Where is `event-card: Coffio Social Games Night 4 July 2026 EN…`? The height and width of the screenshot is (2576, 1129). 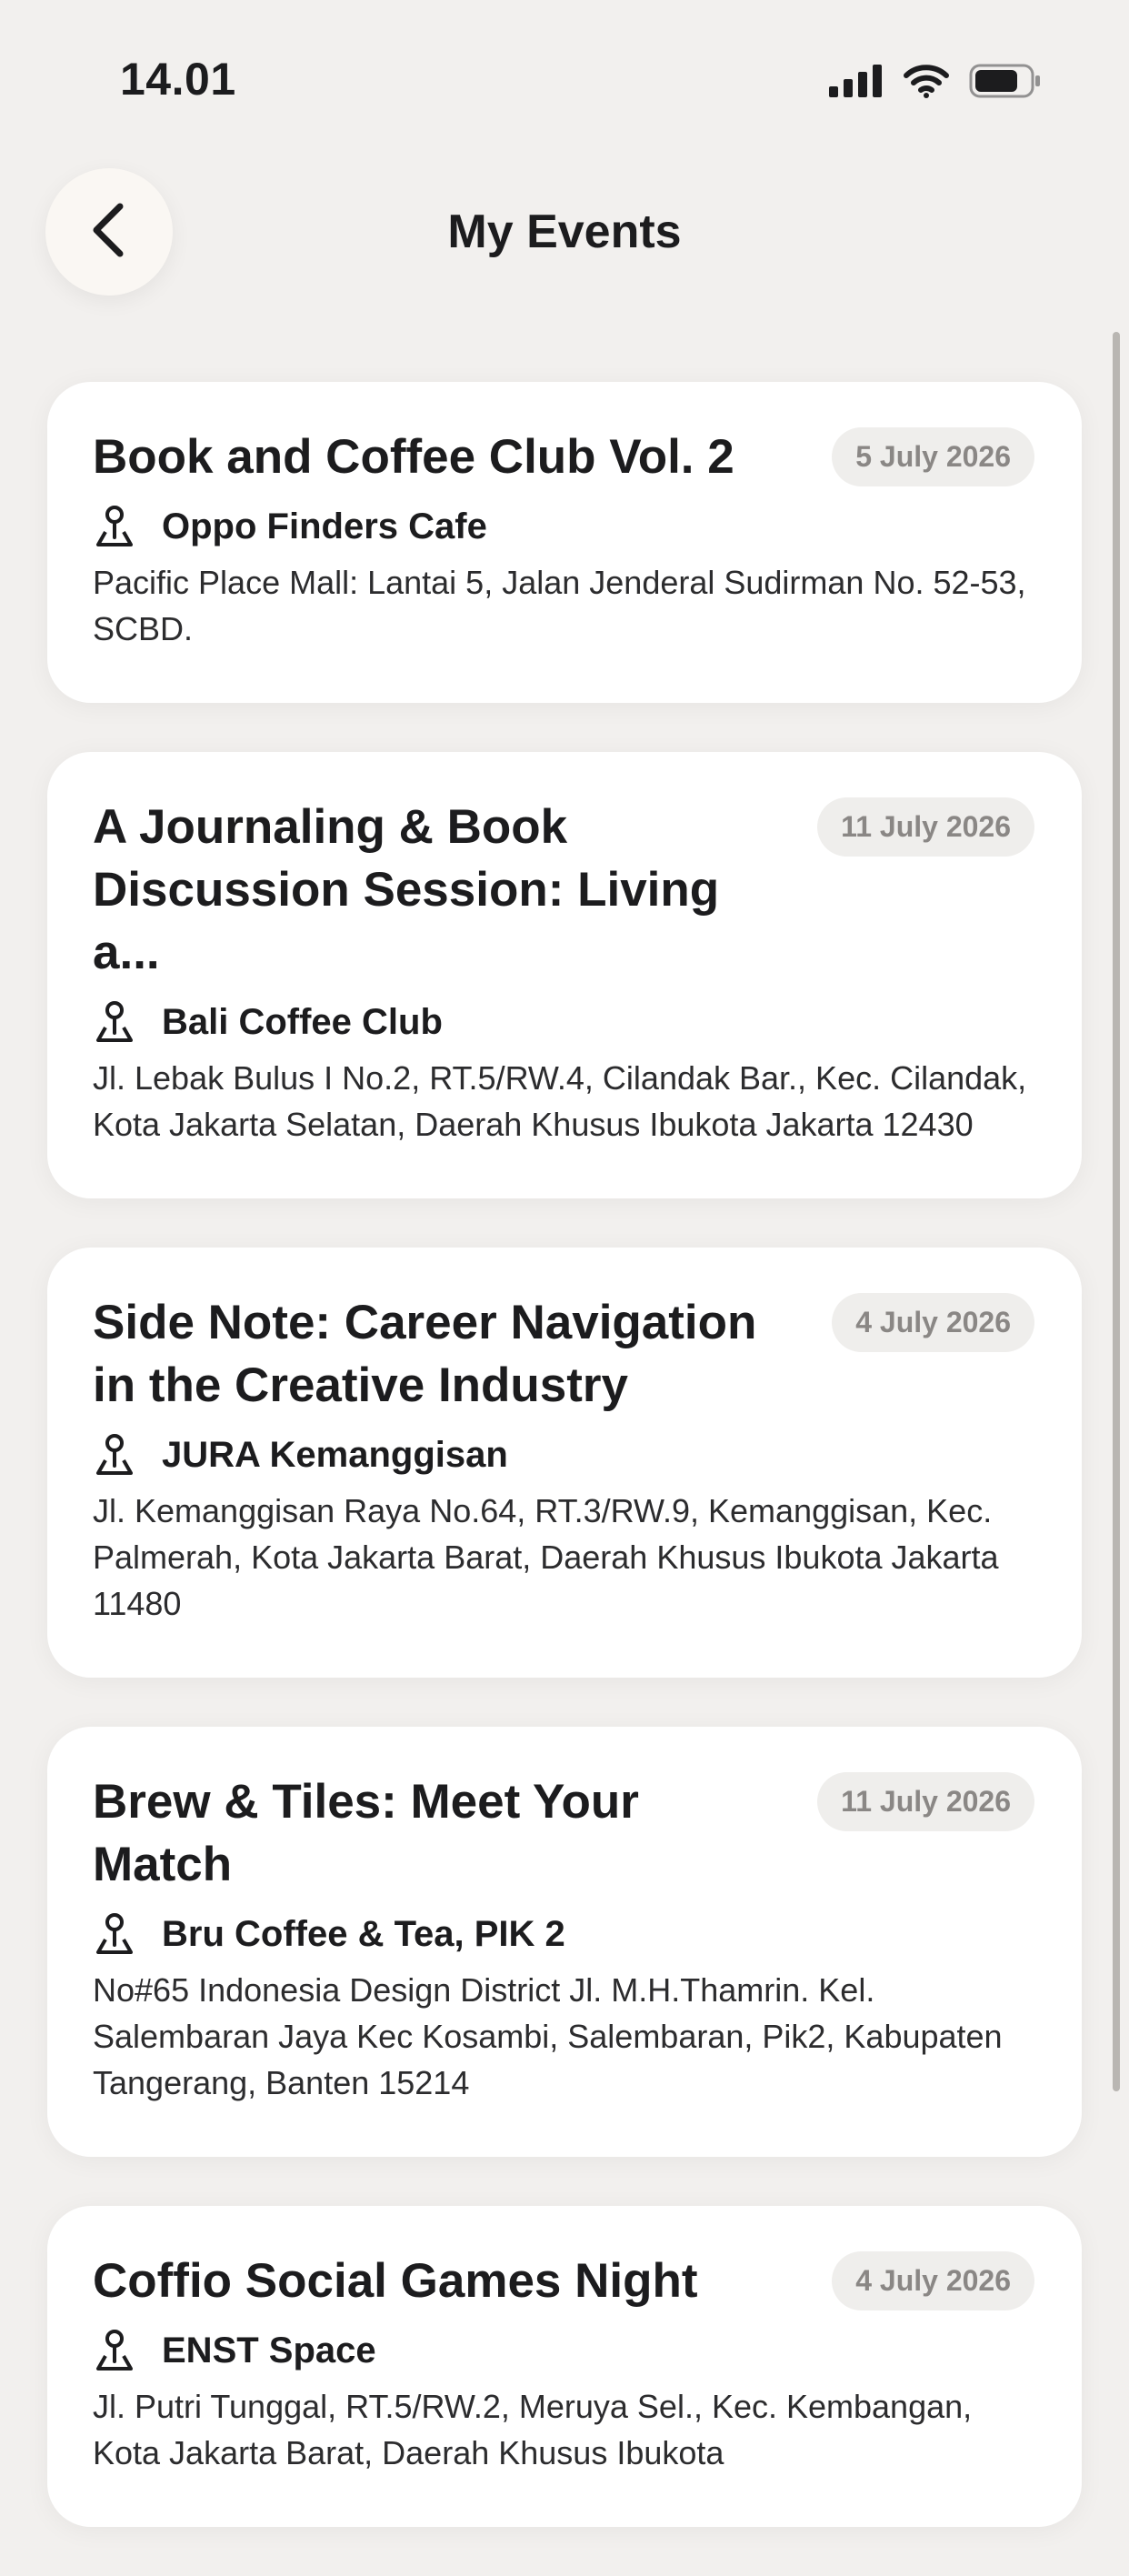
event-card: Coffio Social Games Night 4 July 2026 EN… is located at coordinates (564, 2366).